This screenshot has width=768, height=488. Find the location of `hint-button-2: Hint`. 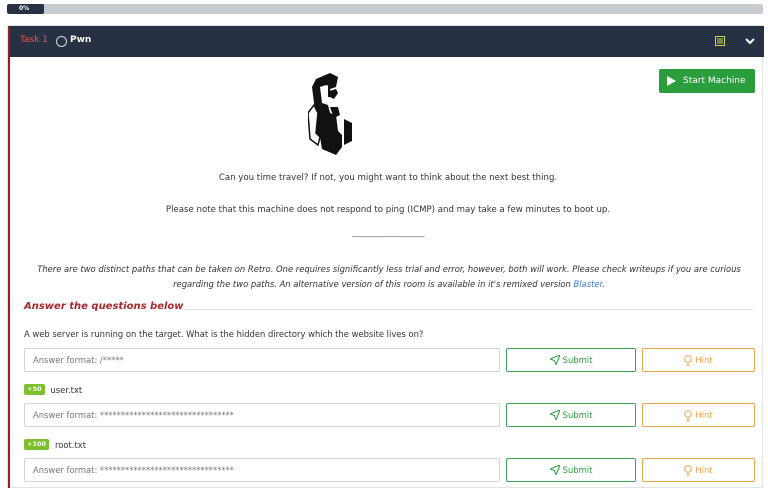

hint-button-2: Hint is located at coordinates (698, 415).